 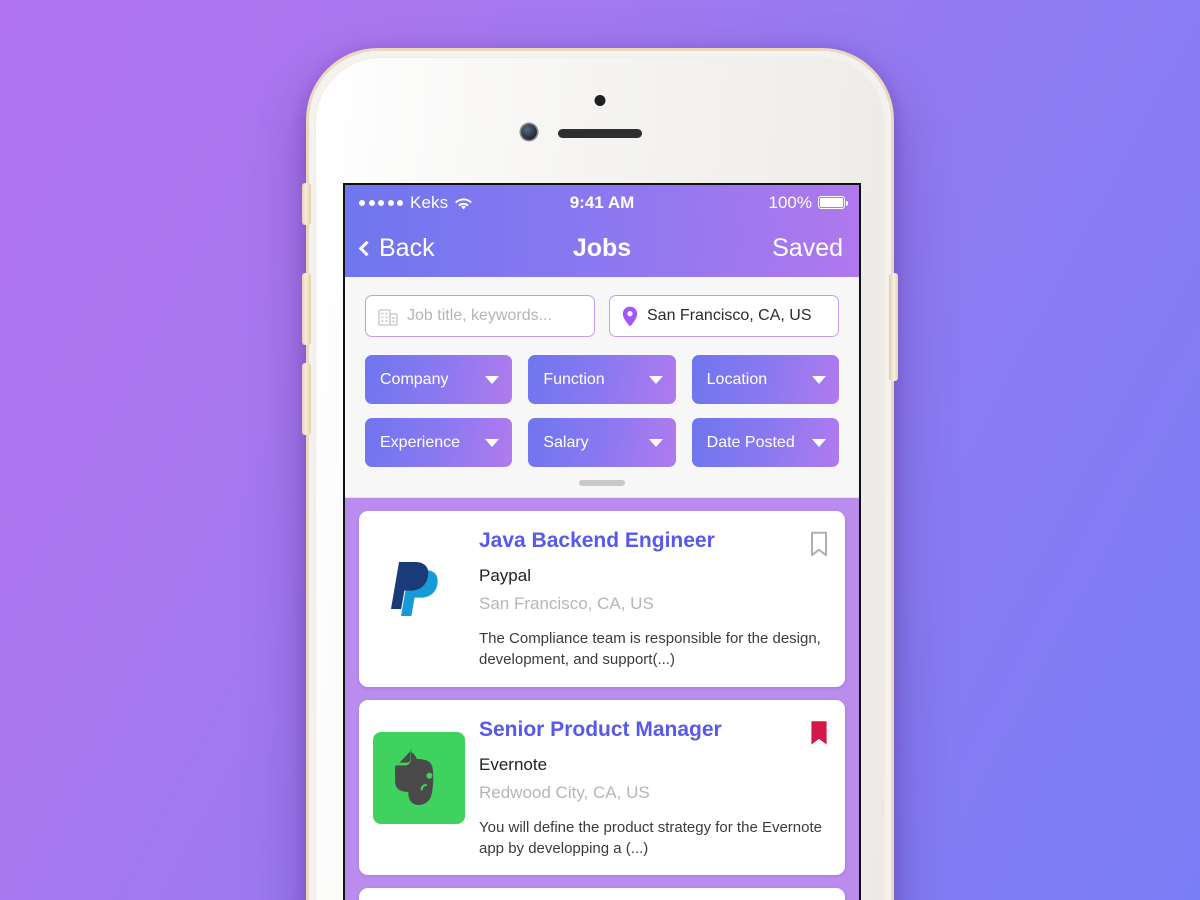 I want to click on earpiece-speaker, so click(x=600, y=133).